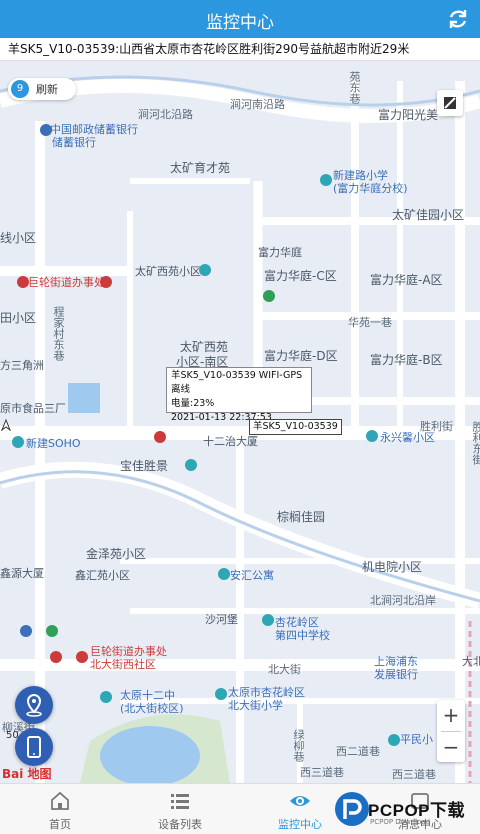 This screenshot has width=480, height=834. Describe the element at coordinates (408, 115) in the screenshot. I see `map-label-area: 富力阳光美` at that location.